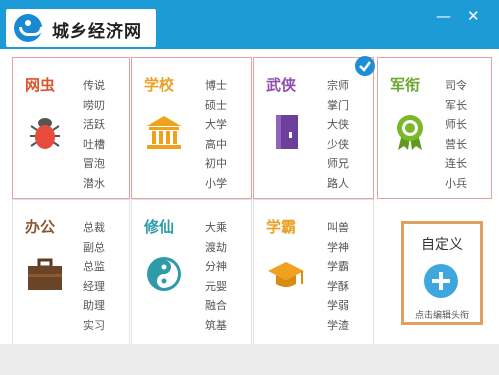  What do you see at coordinates (71, 274) in the screenshot?
I see `category-card-office: 办公 总裁 副总 总监 经理 助理 实习` at bounding box center [71, 274].